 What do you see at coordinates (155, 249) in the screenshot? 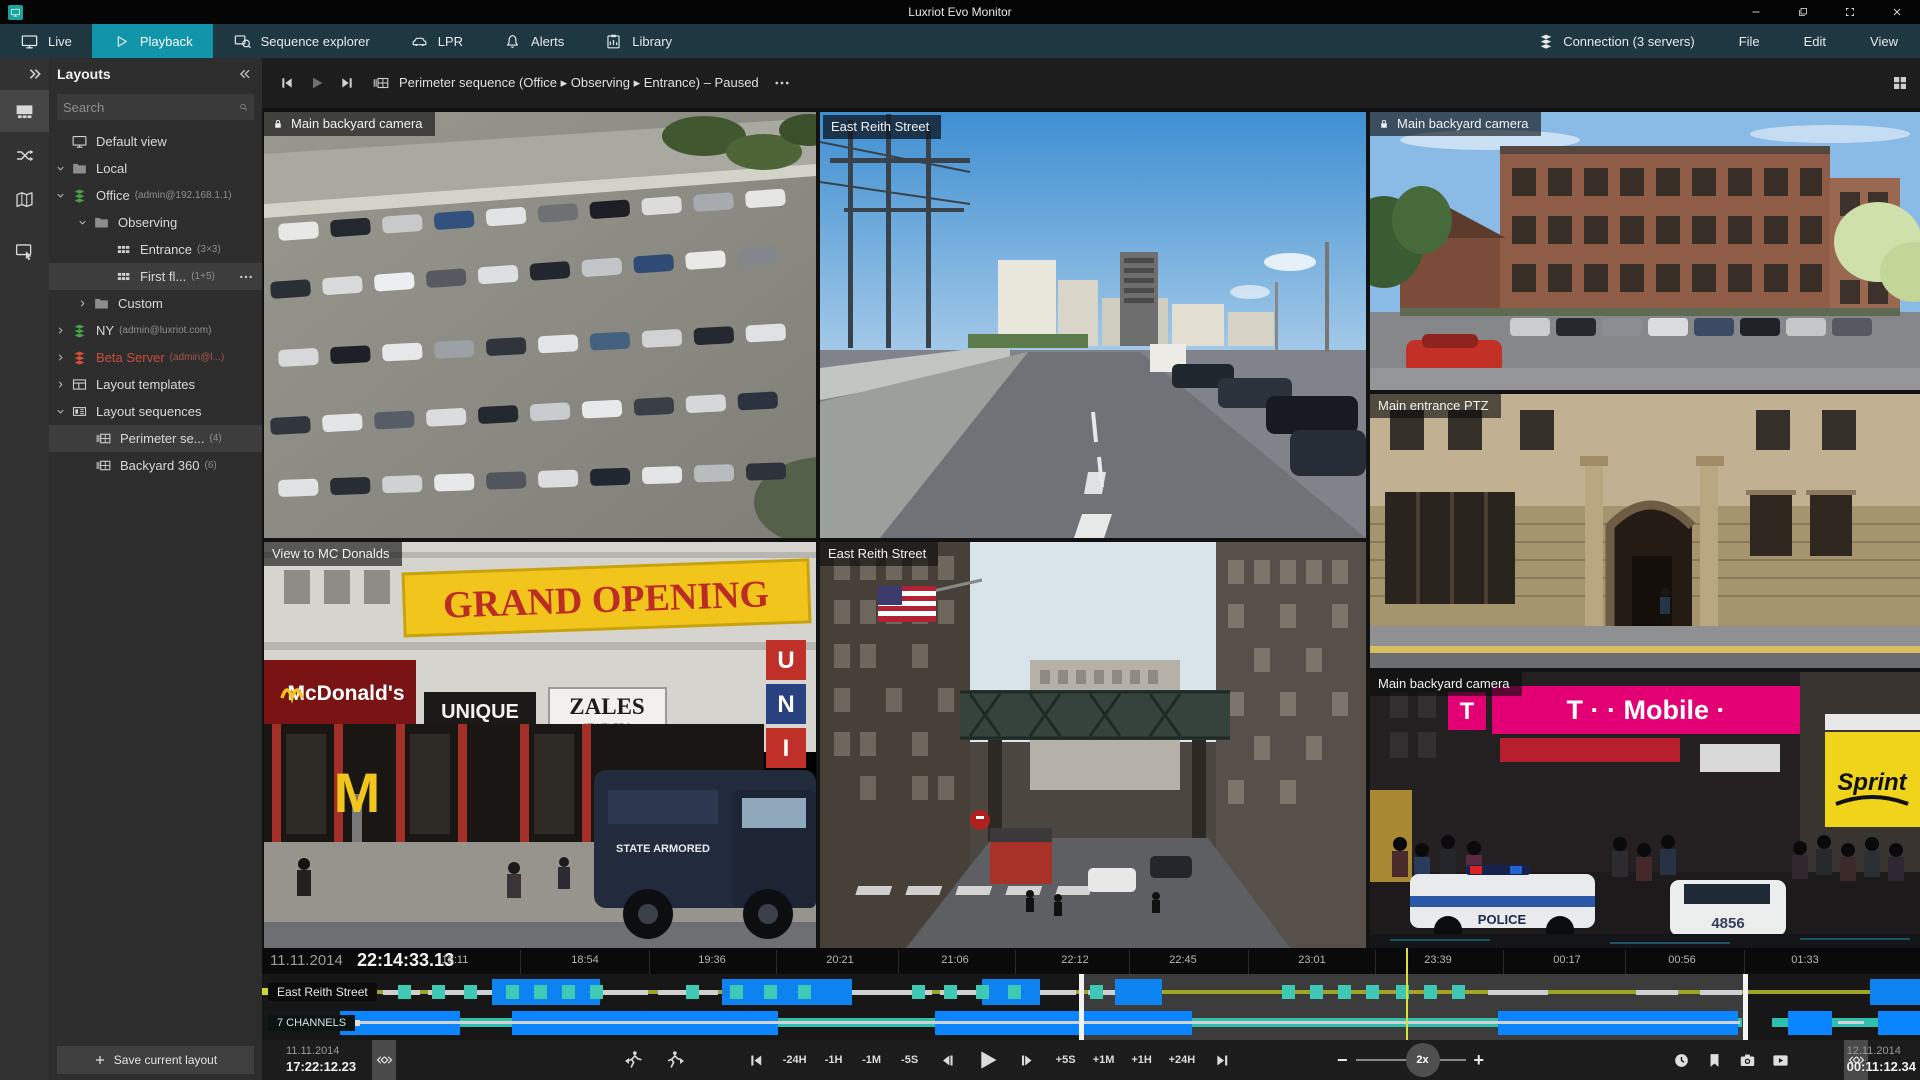
I see `tree-item-entrance-layout: Entrance (3×3)` at bounding box center [155, 249].